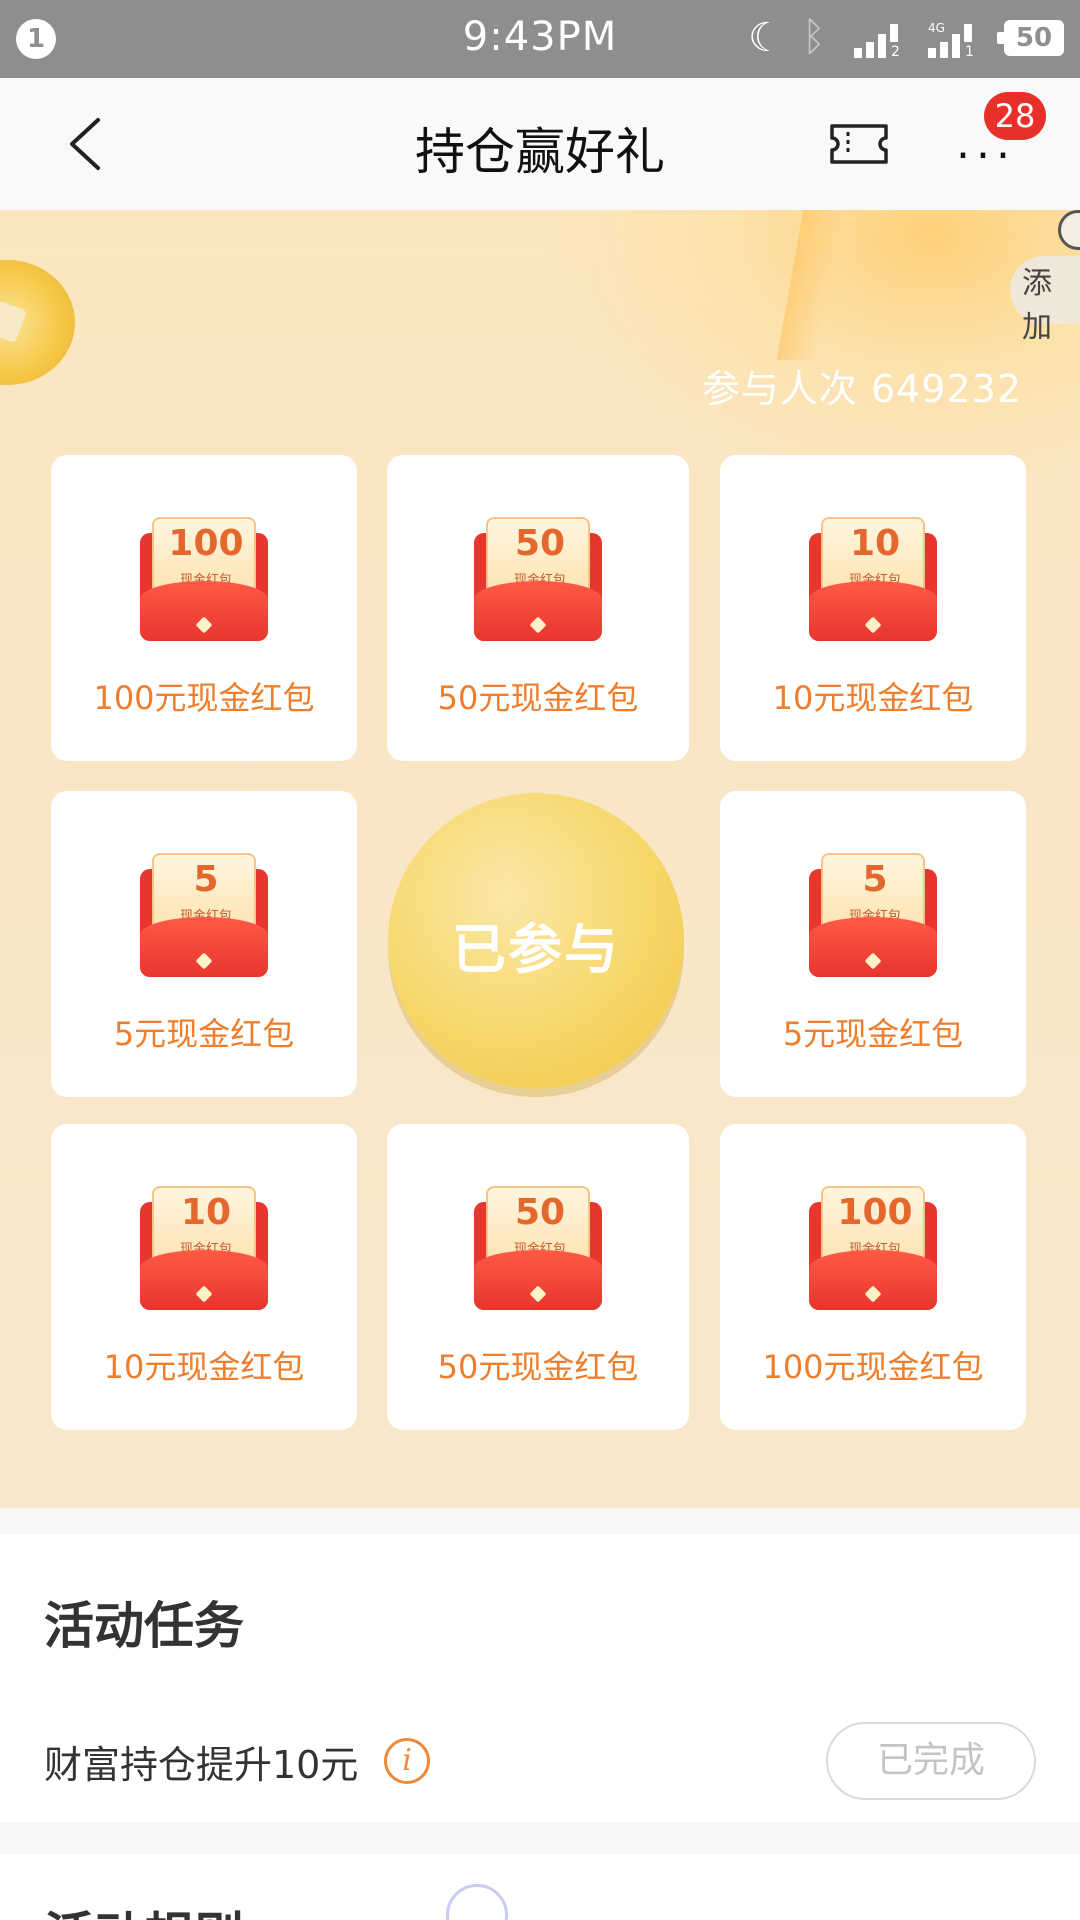 The image size is (1080, 1920). What do you see at coordinates (1037, 305) in the screenshot?
I see `add-label: 添加` at bounding box center [1037, 305].